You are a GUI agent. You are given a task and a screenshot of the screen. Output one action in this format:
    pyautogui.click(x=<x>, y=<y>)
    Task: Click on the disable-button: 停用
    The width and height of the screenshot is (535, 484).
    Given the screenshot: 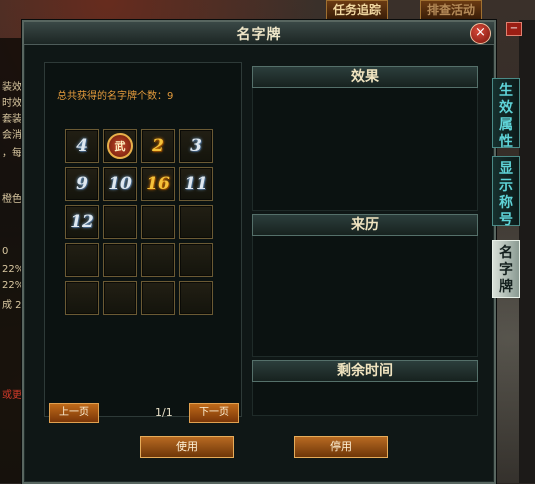 What is the action you would take?
    pyautogui.click(x=341, y=447)
    